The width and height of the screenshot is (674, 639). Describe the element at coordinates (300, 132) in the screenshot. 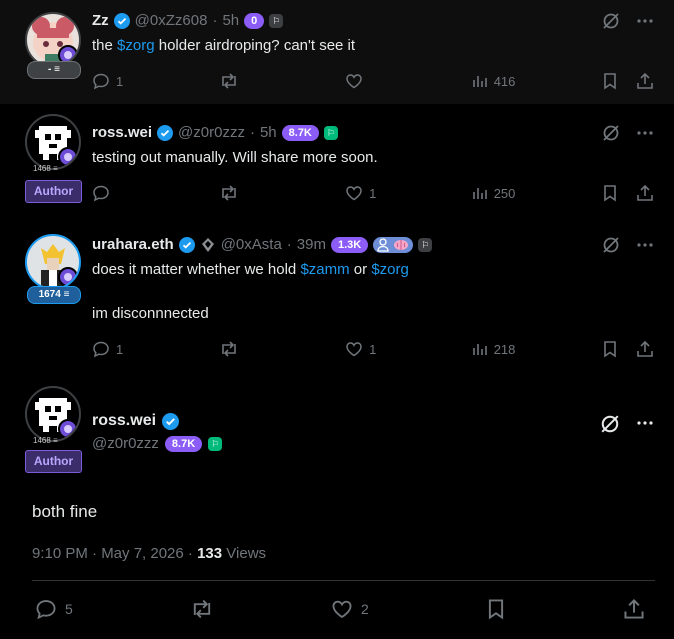

I see `xp-badge: 8.7K` at that location.